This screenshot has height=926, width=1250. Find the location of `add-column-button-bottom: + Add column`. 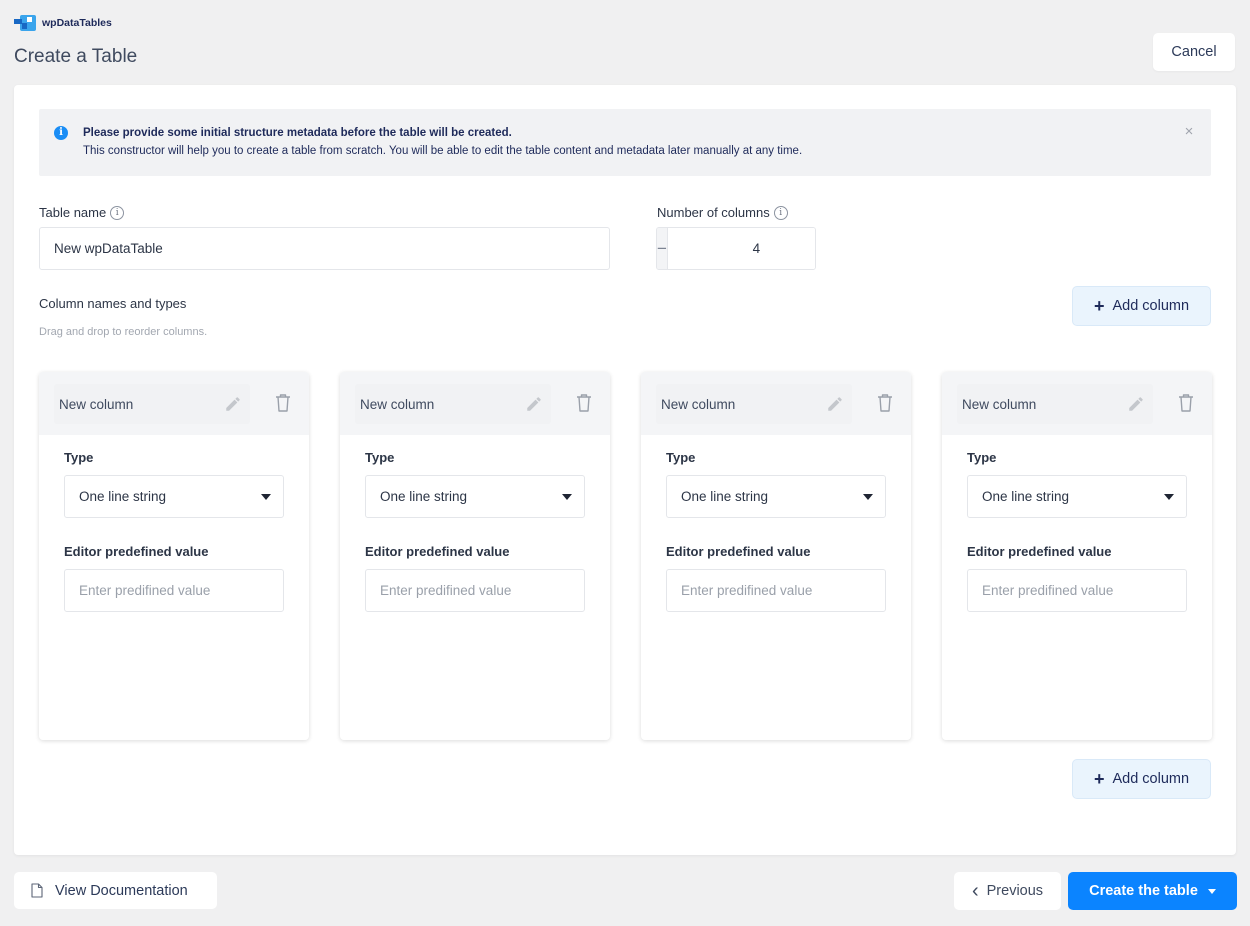

add-column-button-bottom: + Add column is located at coordinates (1141, 779).